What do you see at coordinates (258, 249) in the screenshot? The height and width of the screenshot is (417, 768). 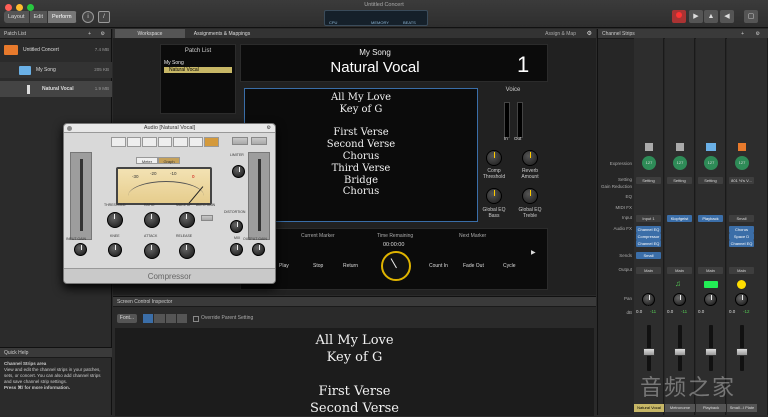 I see `output-gain-knob` at bounding box center [258, 249].